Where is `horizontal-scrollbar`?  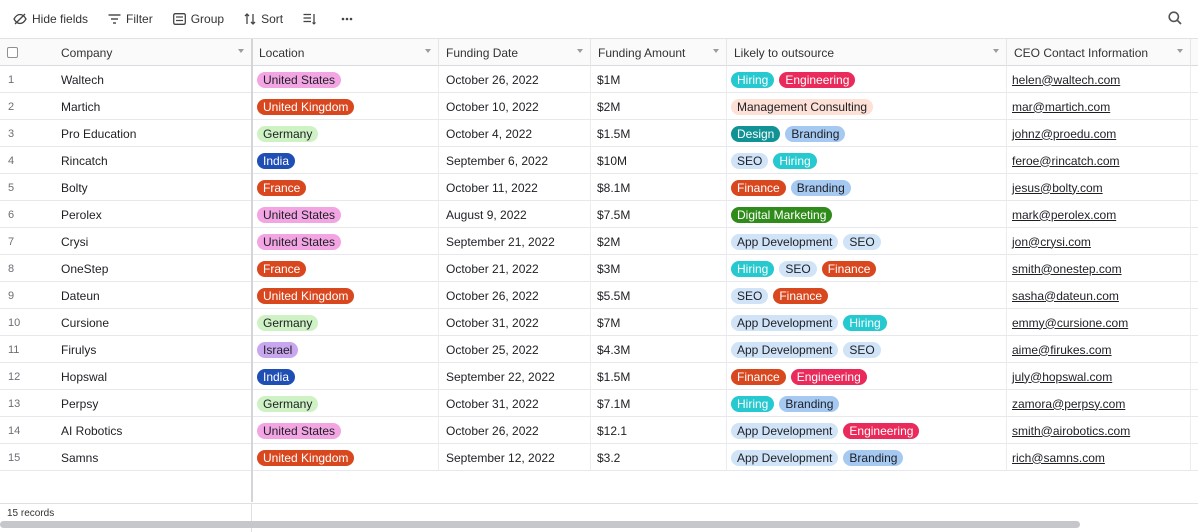 horizontal-scrollbar is located at coordinates (540, 524).